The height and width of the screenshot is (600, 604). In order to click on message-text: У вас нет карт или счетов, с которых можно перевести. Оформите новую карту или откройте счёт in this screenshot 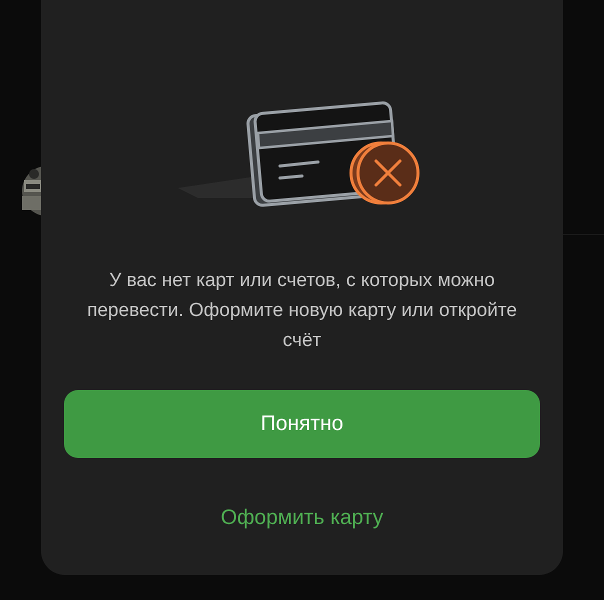, I will do `click(302, 311)`.